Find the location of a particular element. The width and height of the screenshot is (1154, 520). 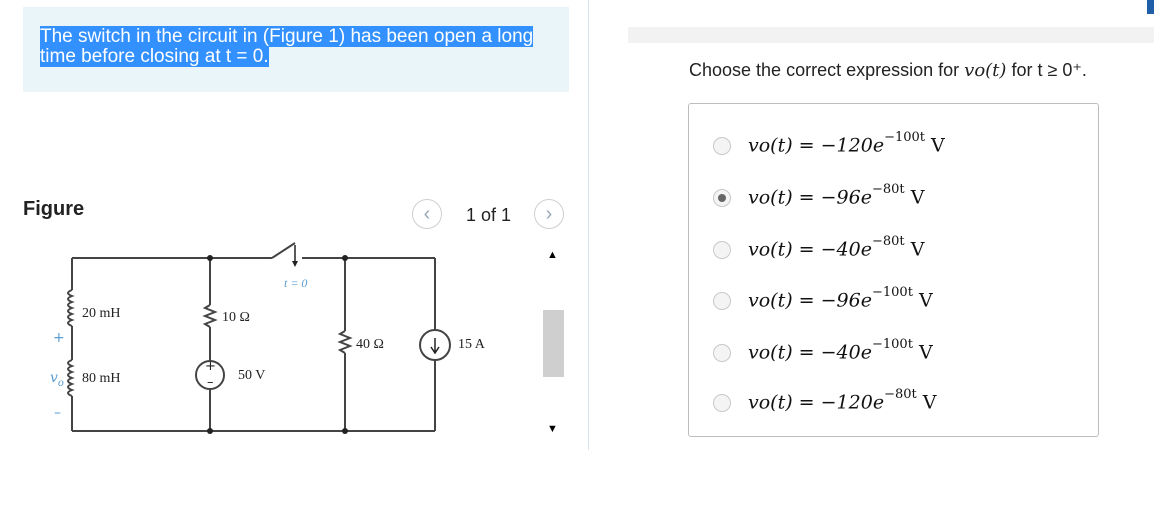

option-6: vo(t) = −120e−80t V is located at coordinates (903, 401).